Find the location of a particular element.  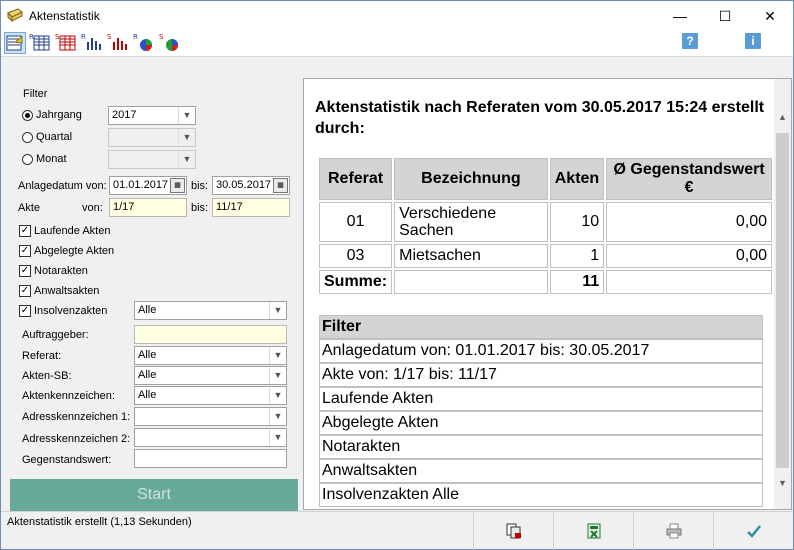

table-cell: Mietsachen is located at coordinates (471, 256).